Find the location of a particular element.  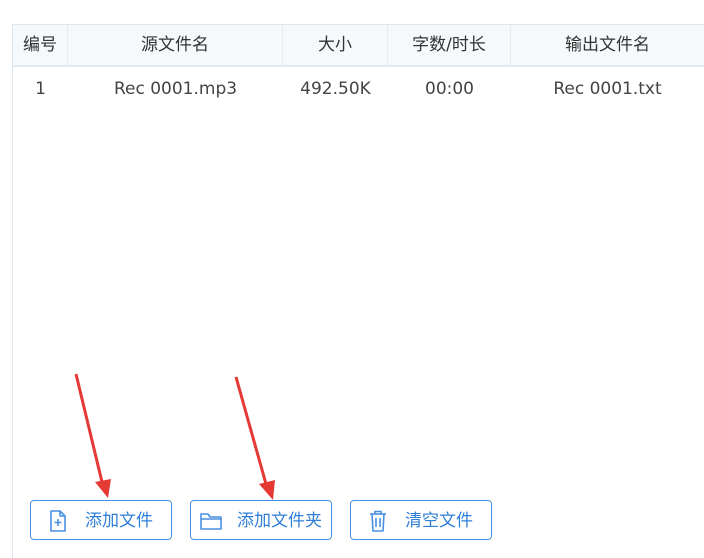

cell-size: 492.50K is located at coordinates (335, 89).